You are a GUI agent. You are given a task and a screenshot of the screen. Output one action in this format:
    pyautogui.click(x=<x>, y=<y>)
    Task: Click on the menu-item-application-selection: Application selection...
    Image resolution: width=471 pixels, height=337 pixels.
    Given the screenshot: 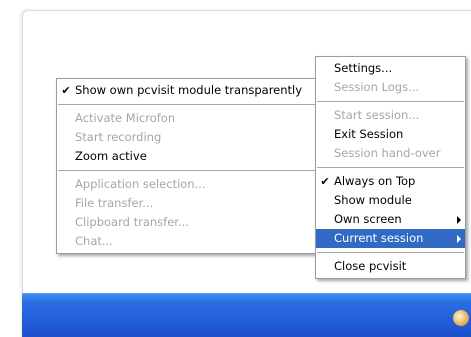 What is the action you would take?
    pyautogui.click(x=186, y=184)
    